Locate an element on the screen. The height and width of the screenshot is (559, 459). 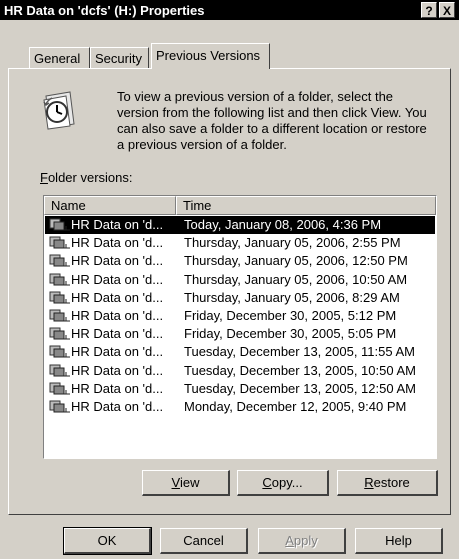
ok-button: OK is located at coordinates (107, 541).